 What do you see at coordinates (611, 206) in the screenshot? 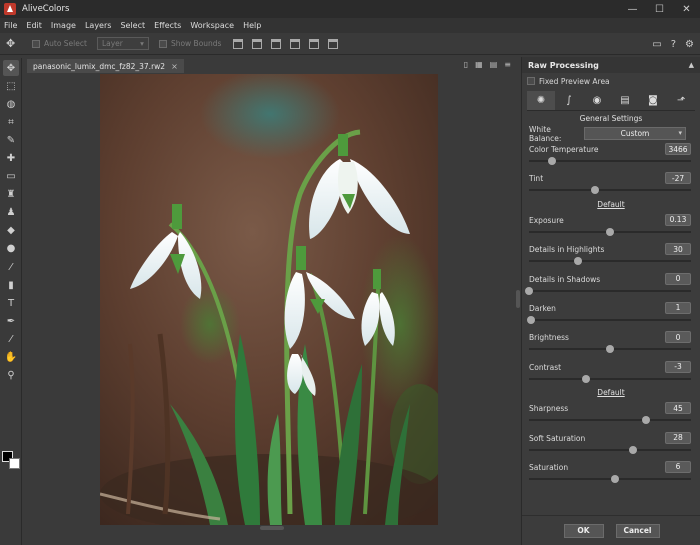
I see `default-link-1: Default` at bounding box center [611, 206].